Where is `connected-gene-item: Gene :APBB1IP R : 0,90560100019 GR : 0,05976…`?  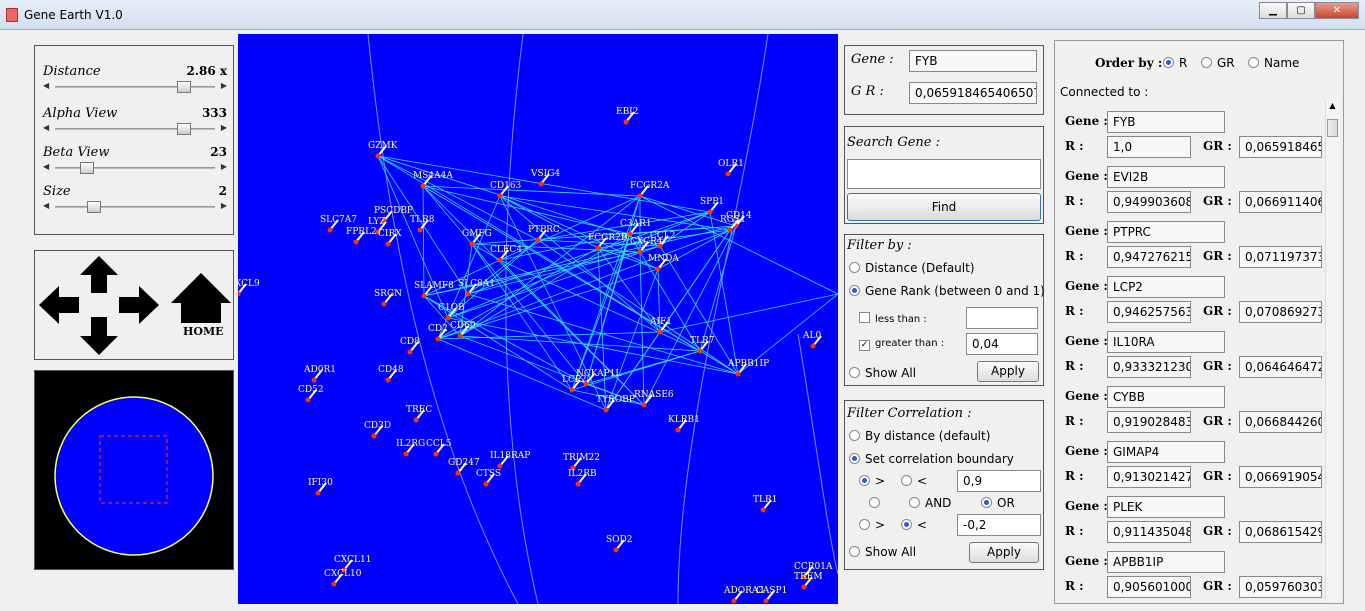 connected-gene-item: Gene :APBB1IP R : 0,90560100019 GR : 0,05976… is located at coordinates (1191, 578).